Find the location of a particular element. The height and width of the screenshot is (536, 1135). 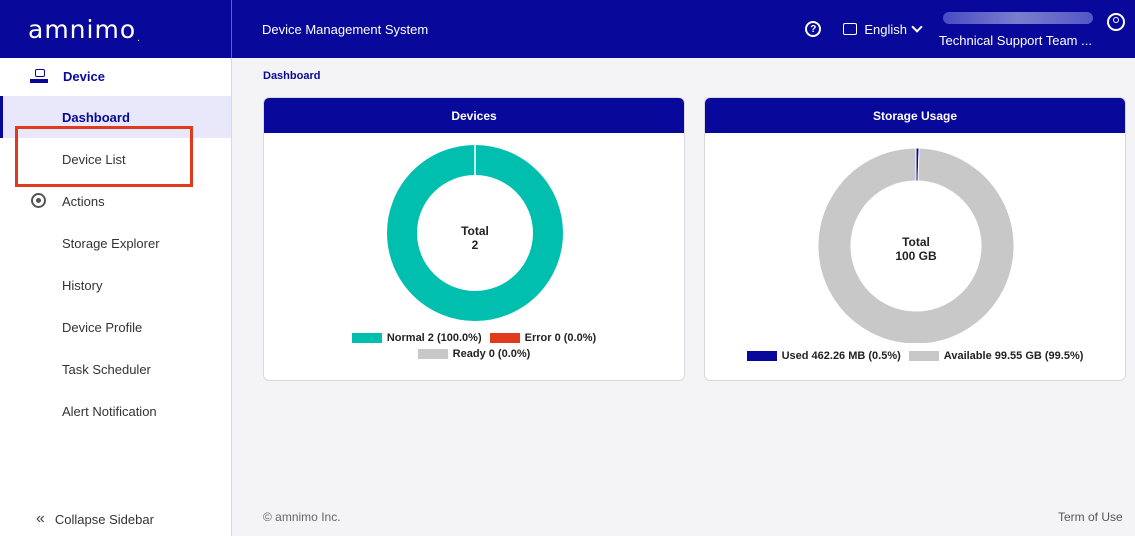

sidebar-section-device: Device is located at coordinates (115, 76).